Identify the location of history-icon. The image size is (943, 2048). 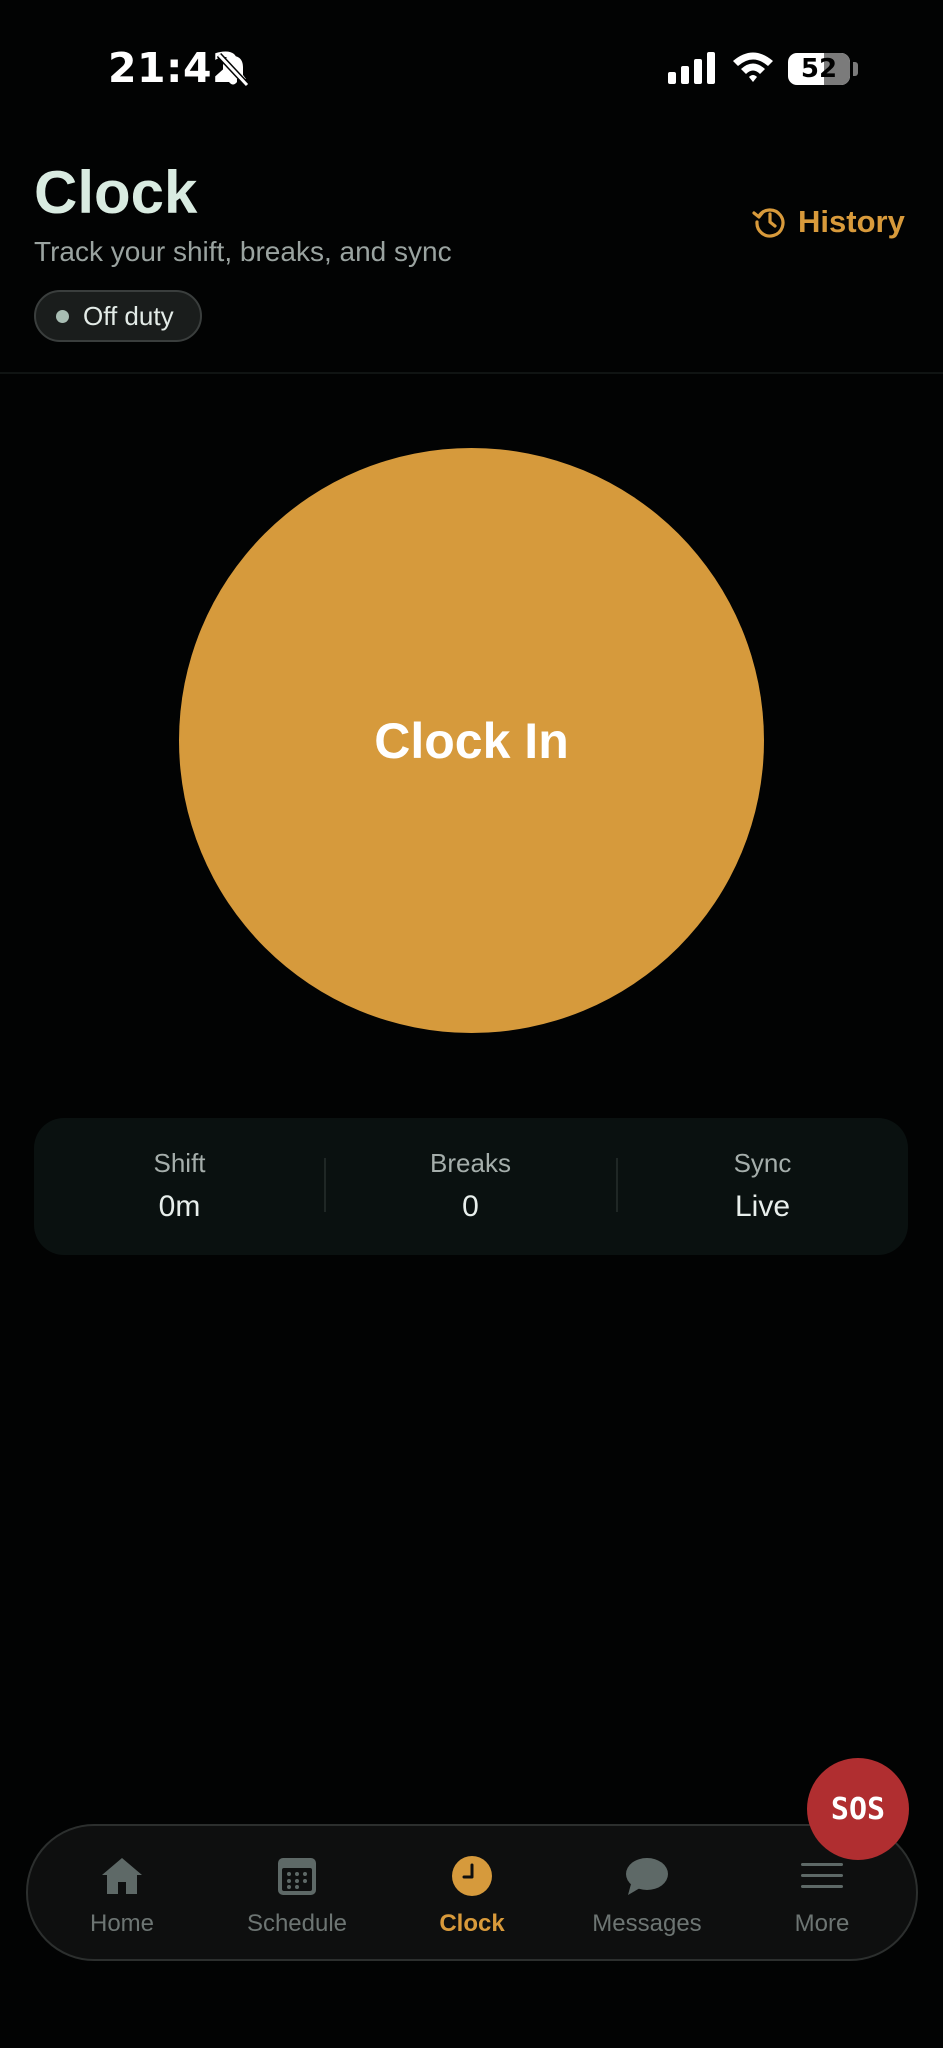
(768, 223).